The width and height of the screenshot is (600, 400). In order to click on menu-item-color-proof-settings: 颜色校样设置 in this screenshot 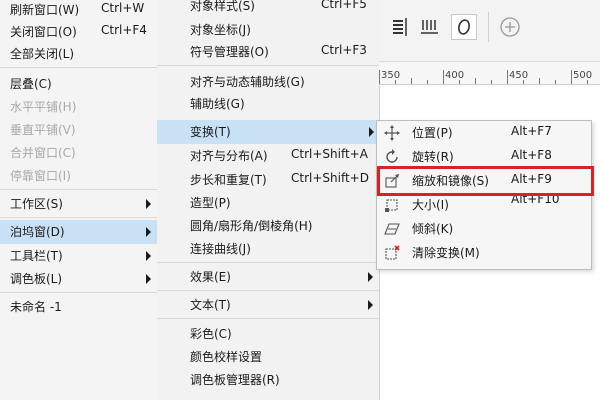, I will do `click(268, 357)`.